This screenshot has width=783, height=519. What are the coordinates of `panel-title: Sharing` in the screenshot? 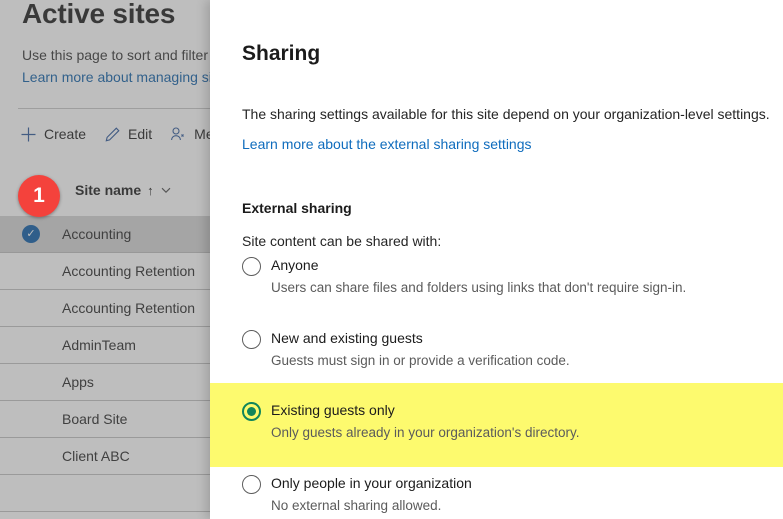 It's located at (281, 53).